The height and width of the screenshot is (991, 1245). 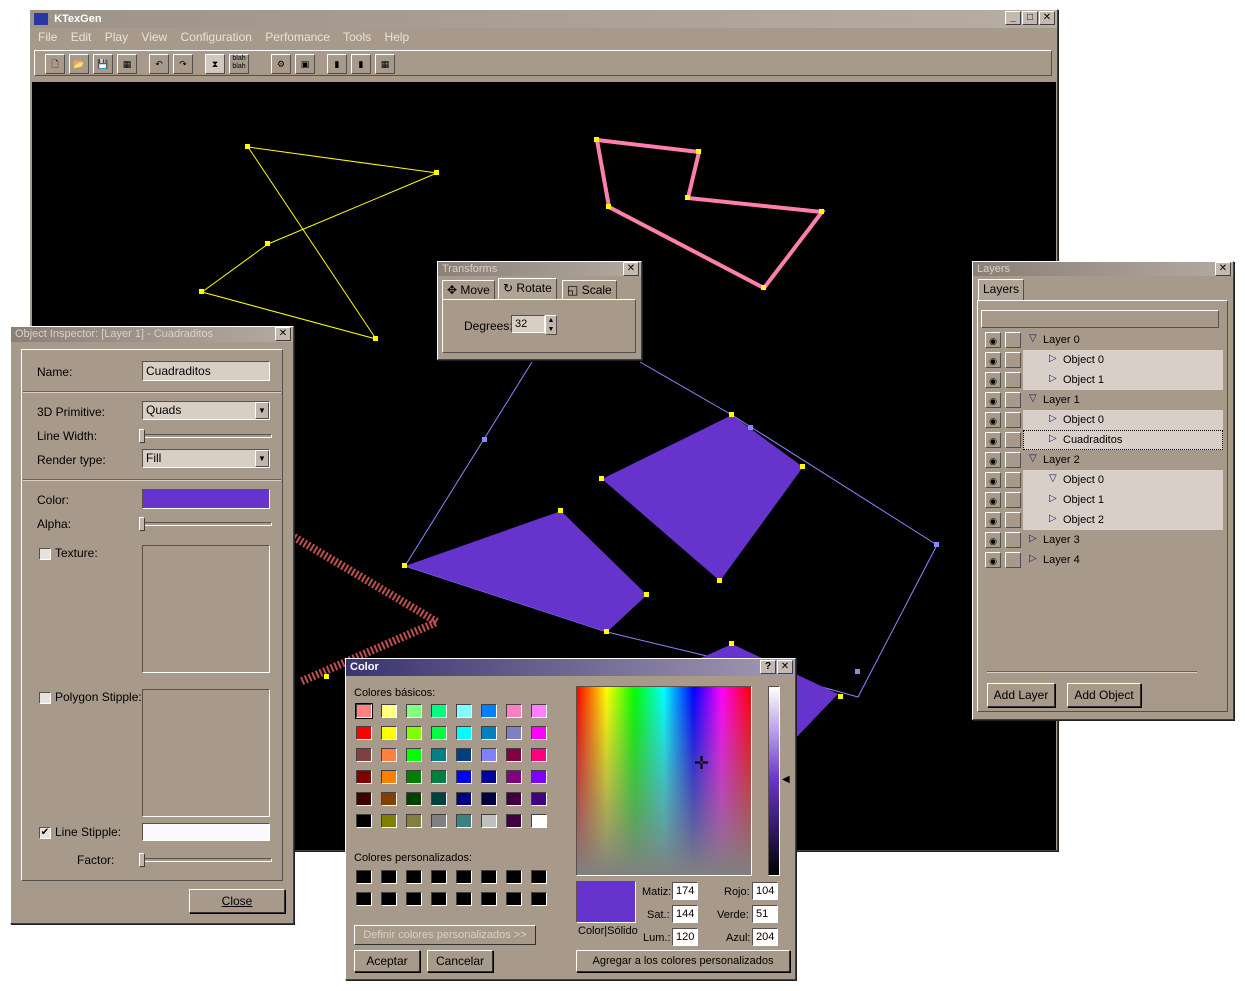 I want to click on alpha-thumb, so click(x=142, y=524).